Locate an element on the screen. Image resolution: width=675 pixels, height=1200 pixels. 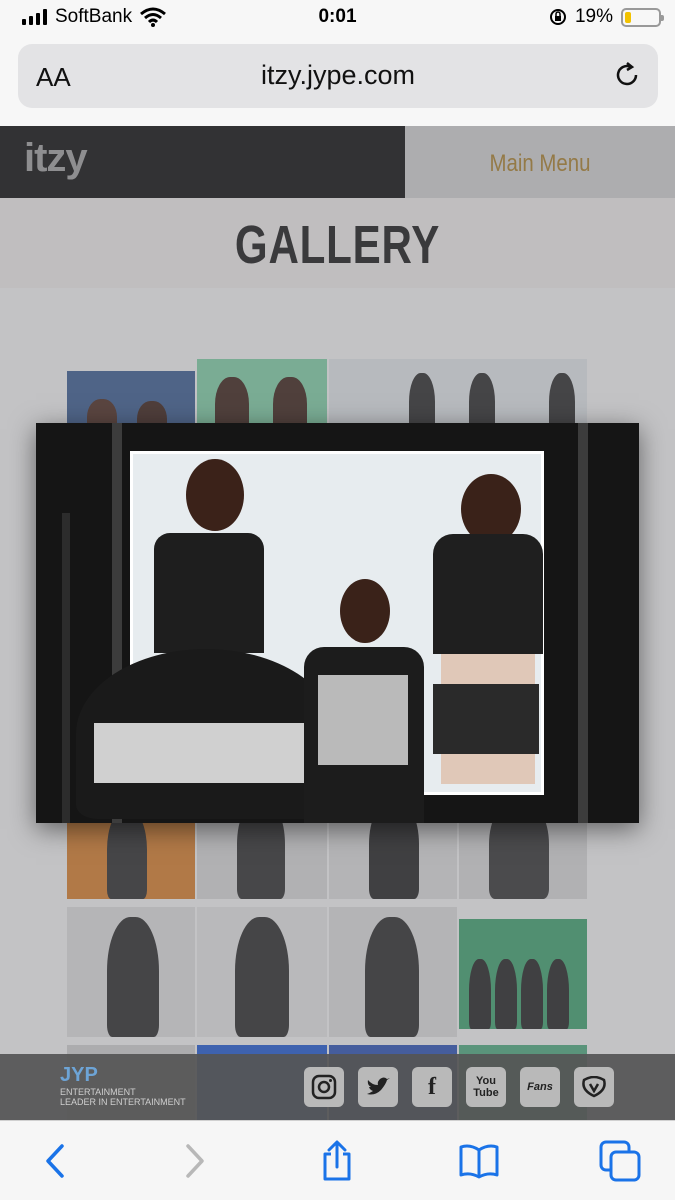
battery-icon is located at coordinates (642, 17).